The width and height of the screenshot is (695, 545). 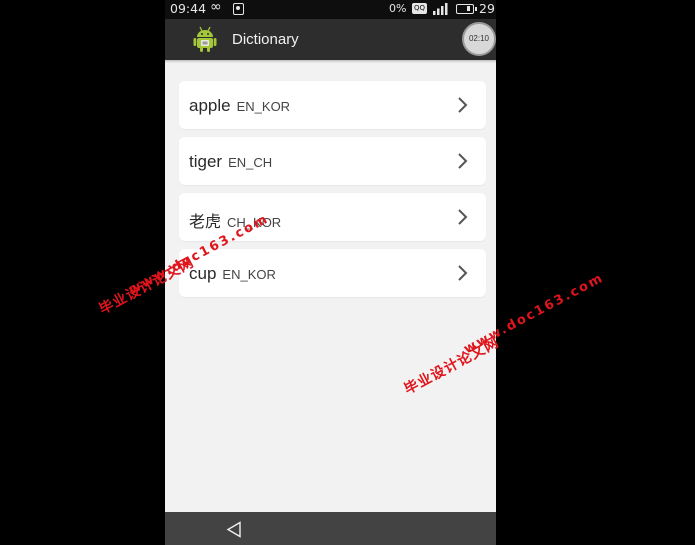 What do you see at coordinates (250, 162) in the screenshot?
I see `item-lang: EN_CH` at bounding box center [250, 162].